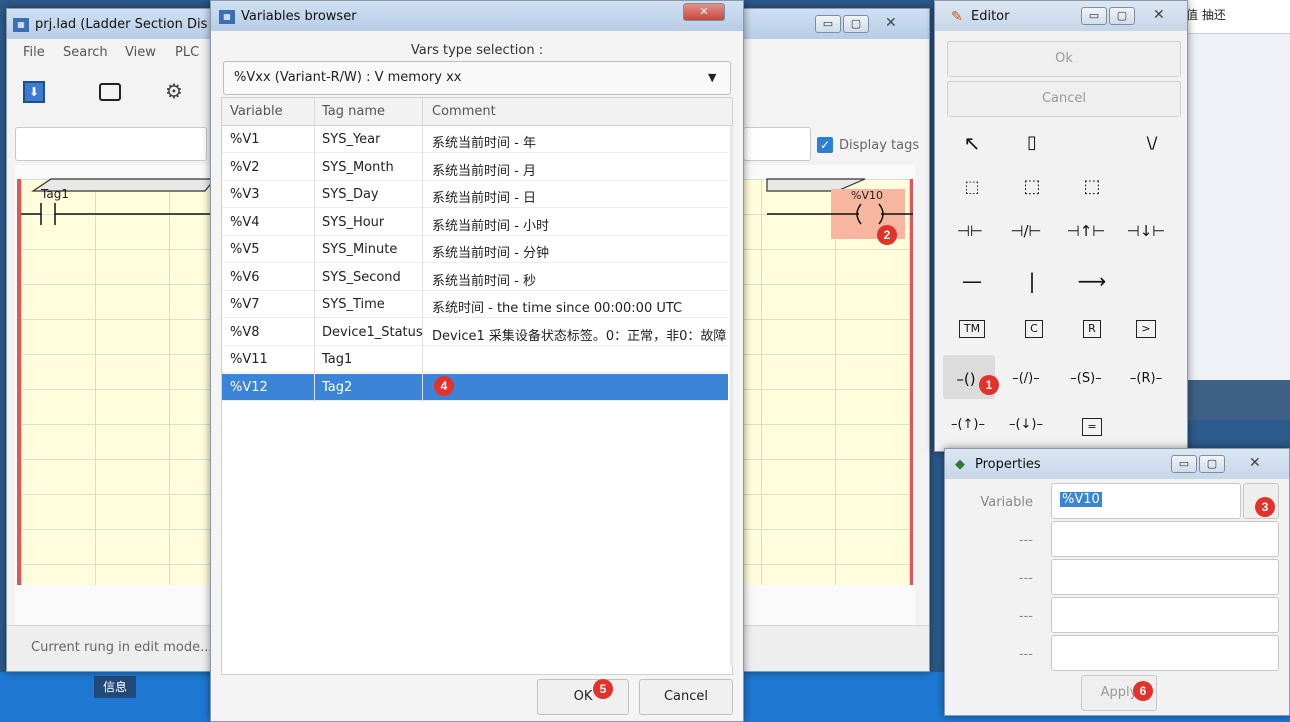 This screenshot has width=1290, height=722. I want to click on download-icon: ⬇, so click(34, 92).